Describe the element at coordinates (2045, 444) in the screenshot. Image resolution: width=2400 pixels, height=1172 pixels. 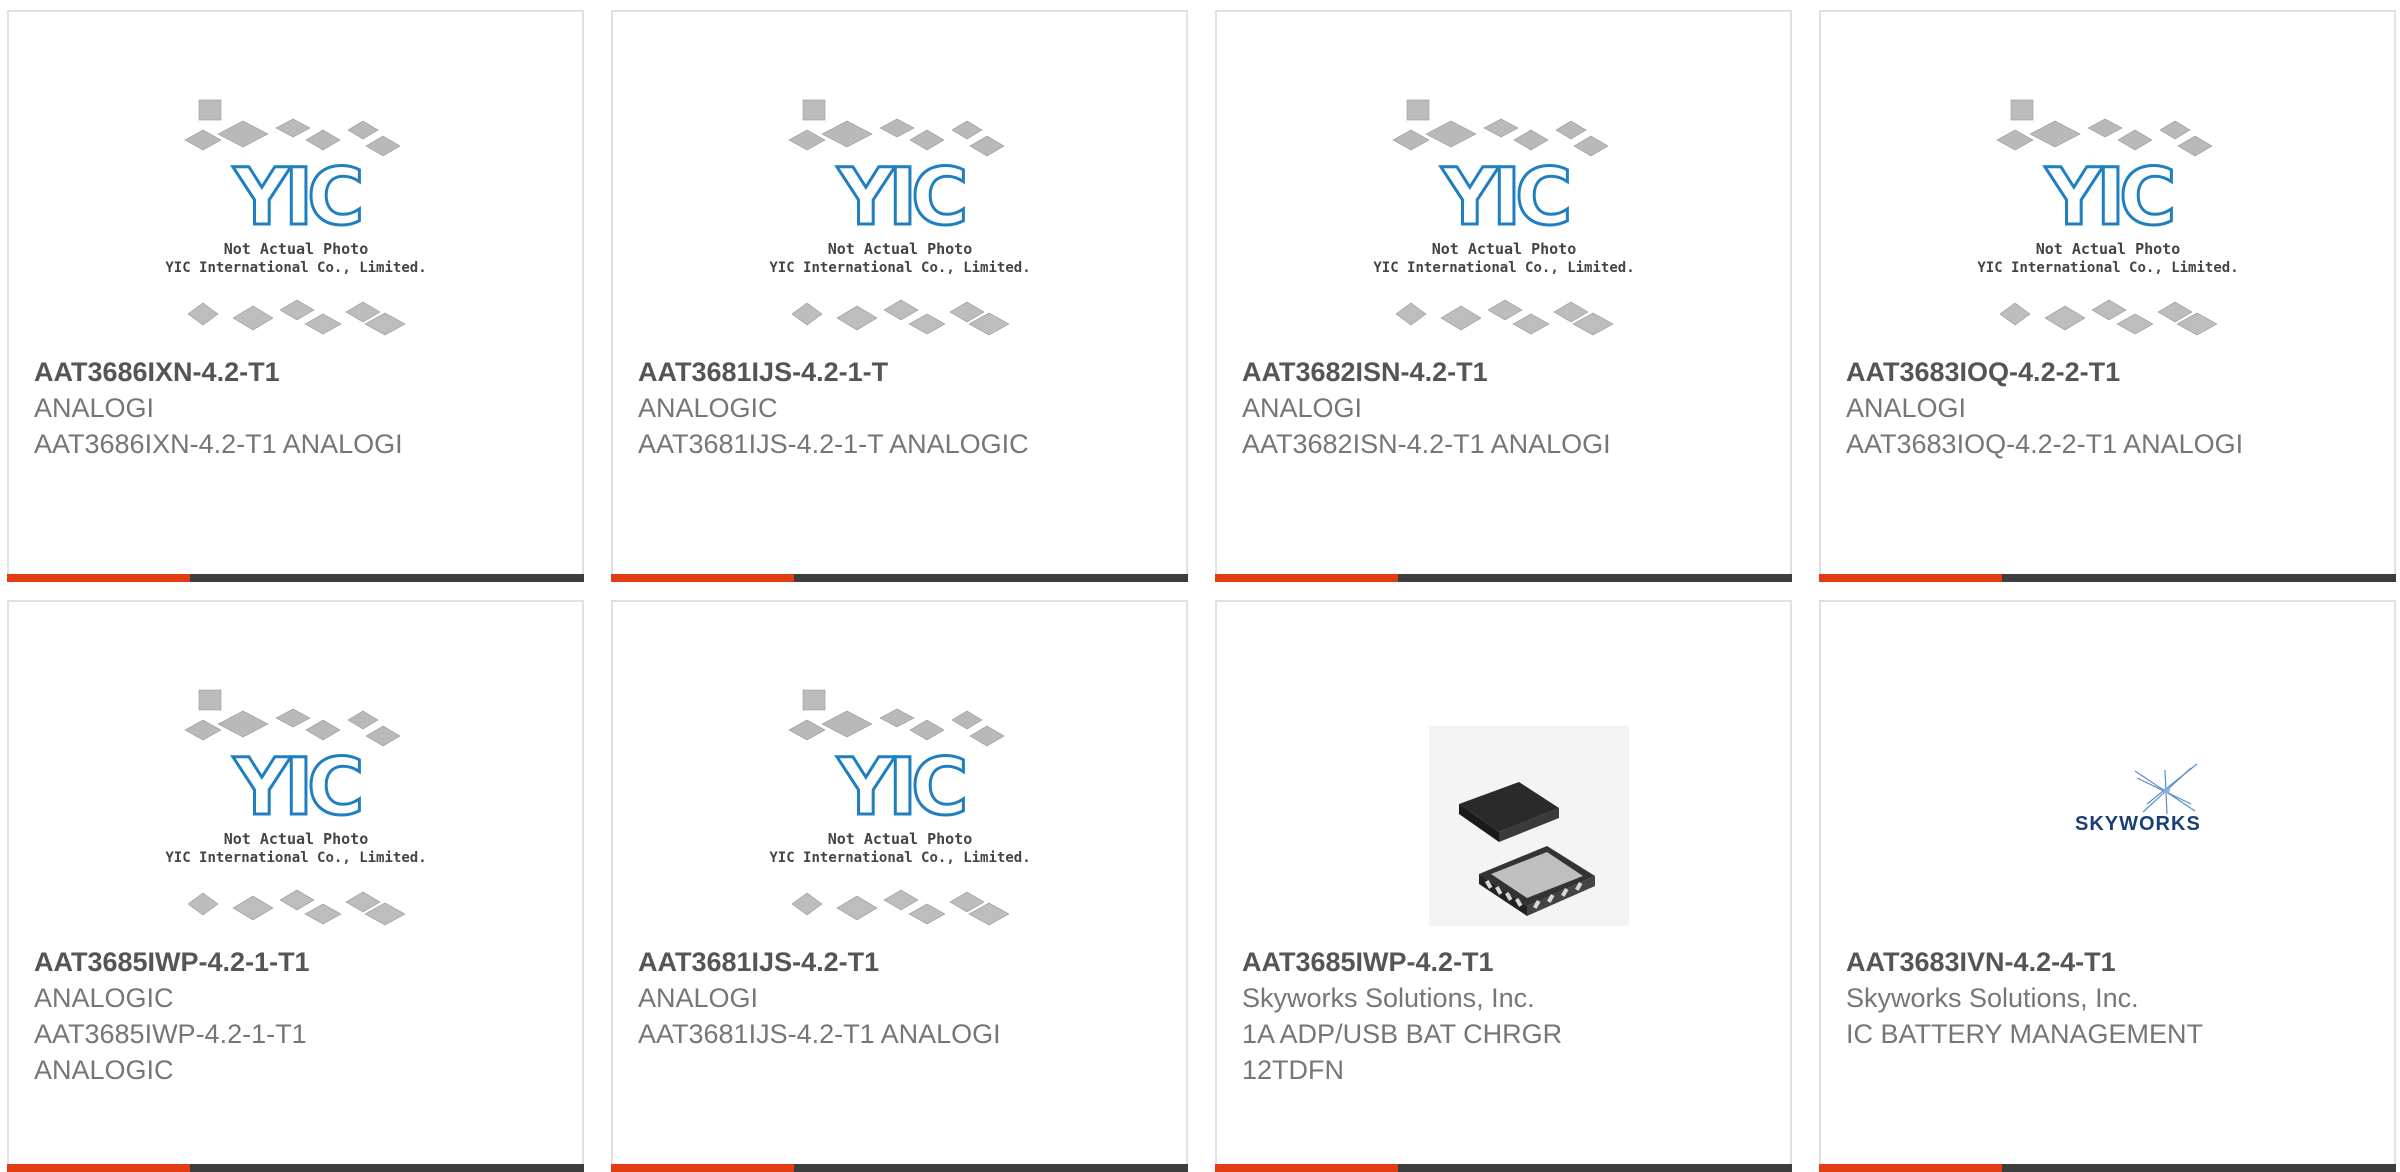
I see `description: AAT3683IOQ-4.2-2-T1 ANALOGI` at that location.